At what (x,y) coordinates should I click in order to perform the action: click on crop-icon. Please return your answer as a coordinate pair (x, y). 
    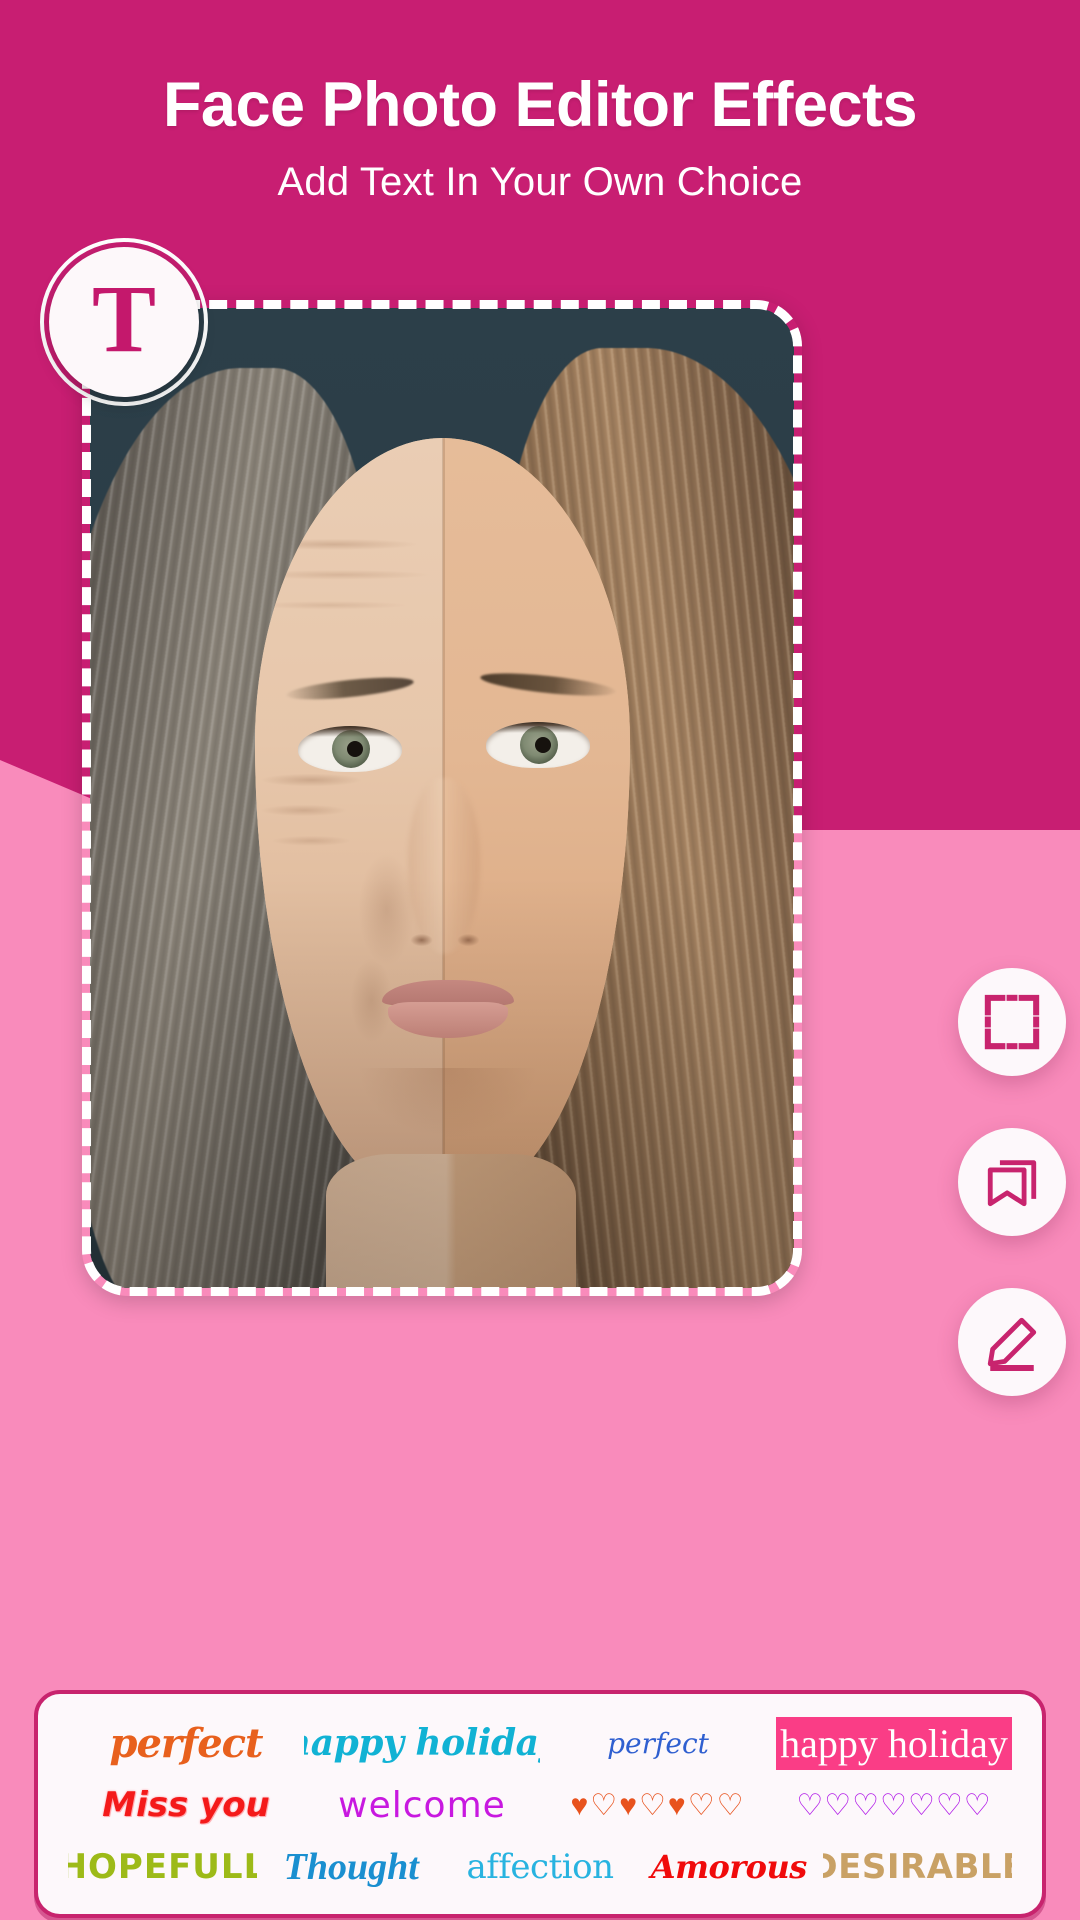
    Looking at the image, I should click on (1012, 1022).